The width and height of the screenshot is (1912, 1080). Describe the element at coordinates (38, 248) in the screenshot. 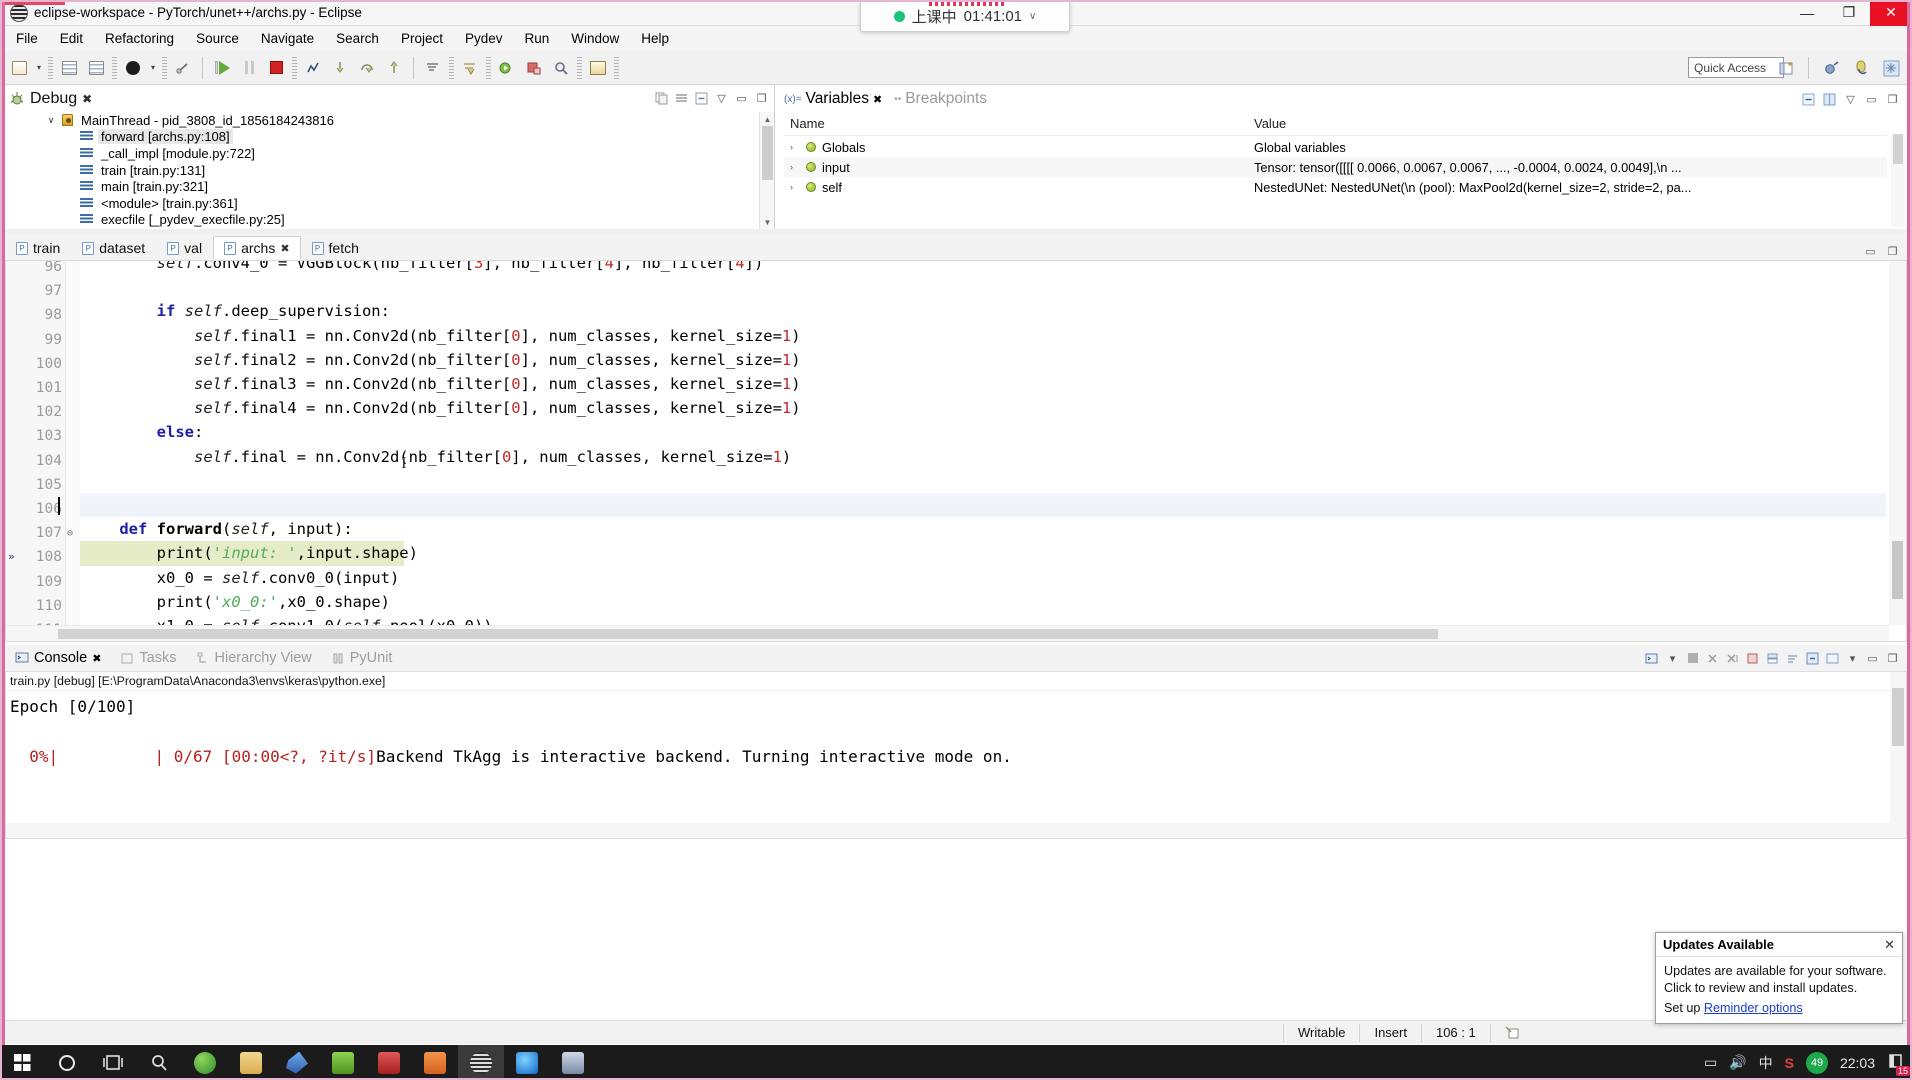

I see `editor-tab-train: Ptrain` at that location.